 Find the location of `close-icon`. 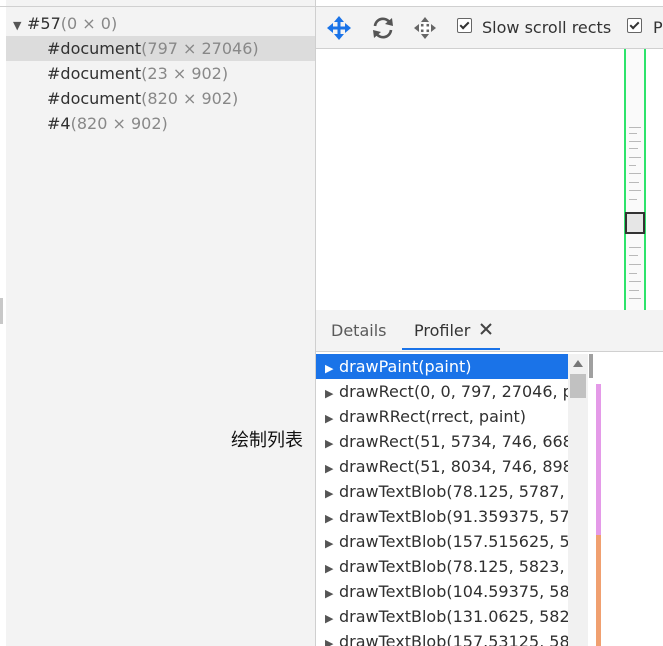

close-icon is located at coordinates (486, 329).